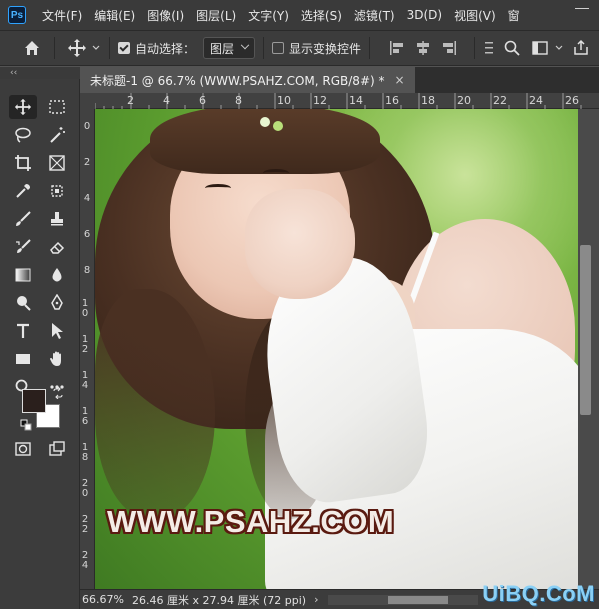 The image size is (599, 609). I want to click on menu-select: 选择(S), so click(321, 15).